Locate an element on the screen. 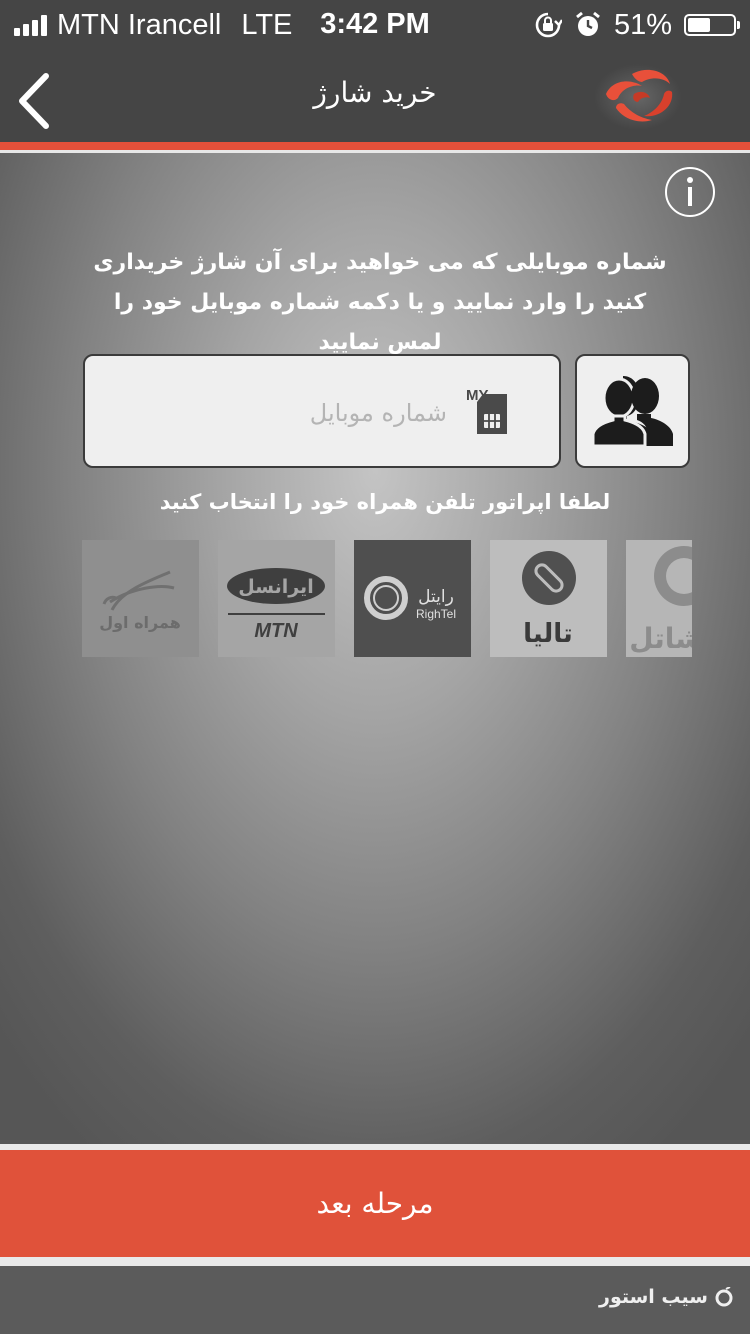  app-logo is located at coordinates (638, 97).